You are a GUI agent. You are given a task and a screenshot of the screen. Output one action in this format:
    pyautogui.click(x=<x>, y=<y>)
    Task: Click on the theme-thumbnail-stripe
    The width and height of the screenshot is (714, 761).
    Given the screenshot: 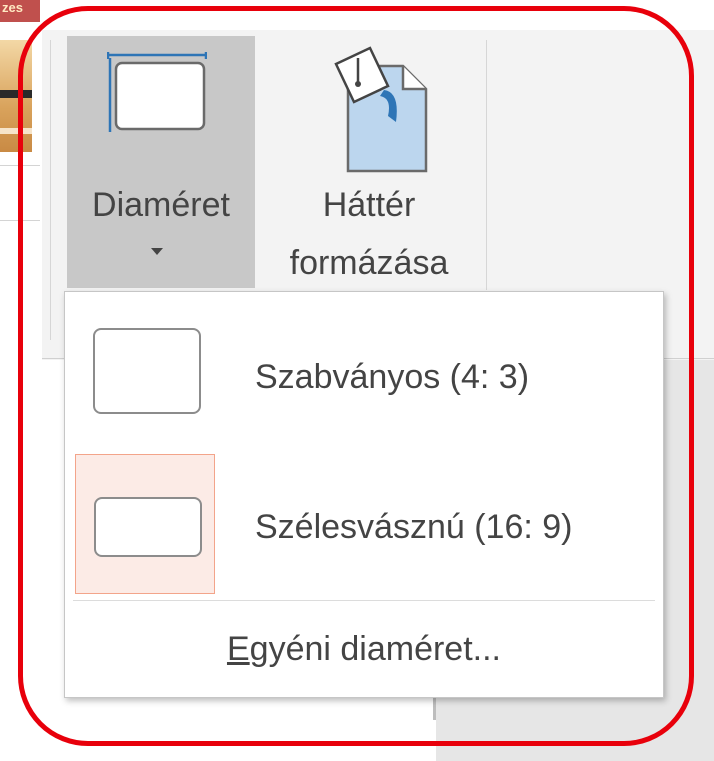 What is the action you would take?
    pyautogui.click(x=16, y=94)
    